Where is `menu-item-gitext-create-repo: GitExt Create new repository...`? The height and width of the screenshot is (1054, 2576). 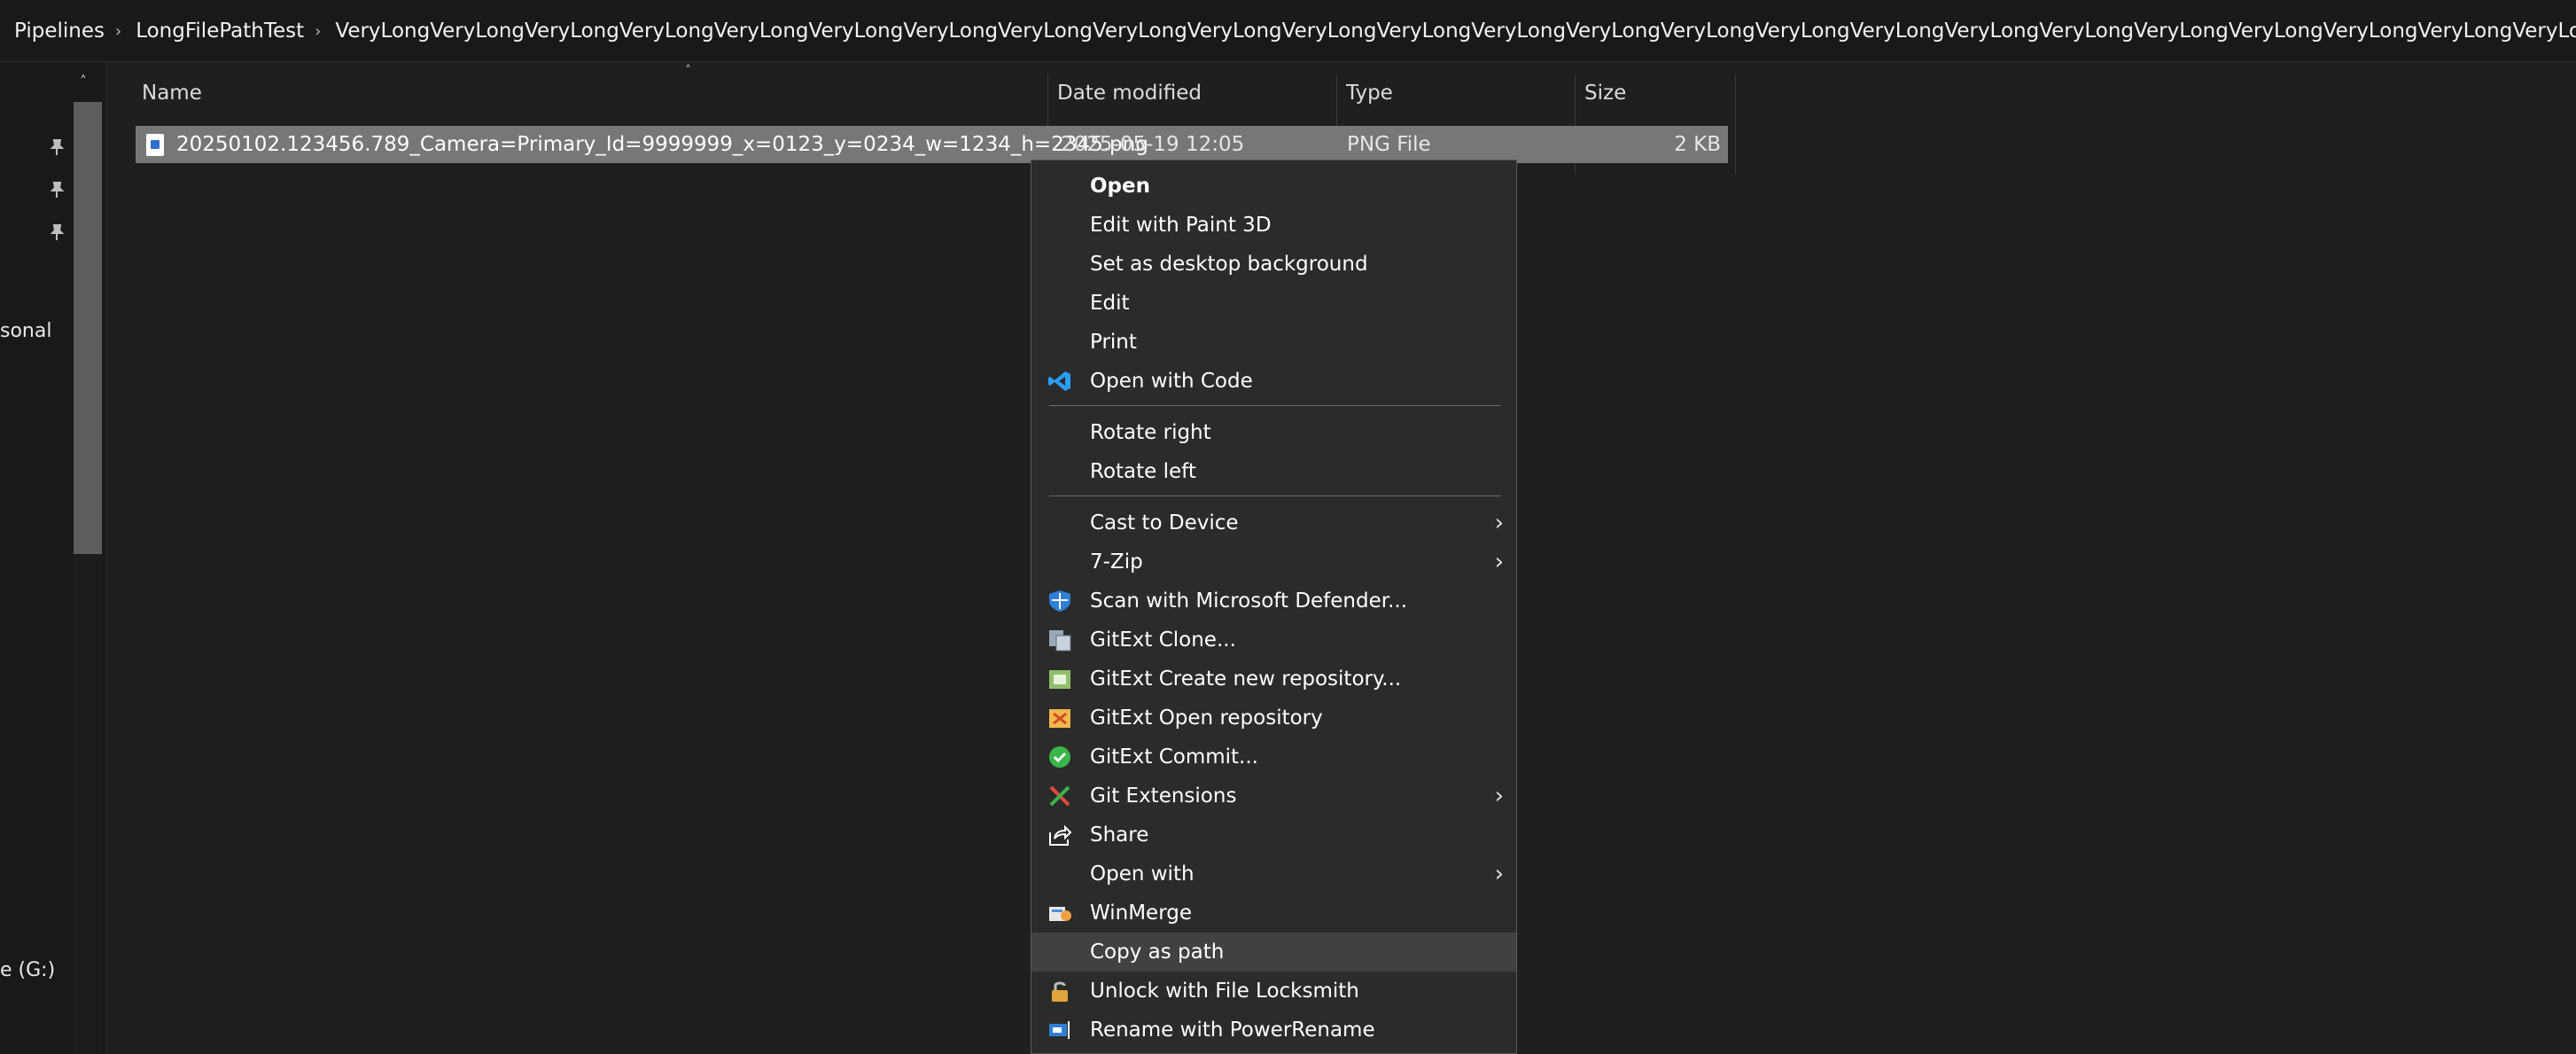
menu-item-gitext-create-repo: GitExt Create new repository... is located at coordinates (1273, 679).